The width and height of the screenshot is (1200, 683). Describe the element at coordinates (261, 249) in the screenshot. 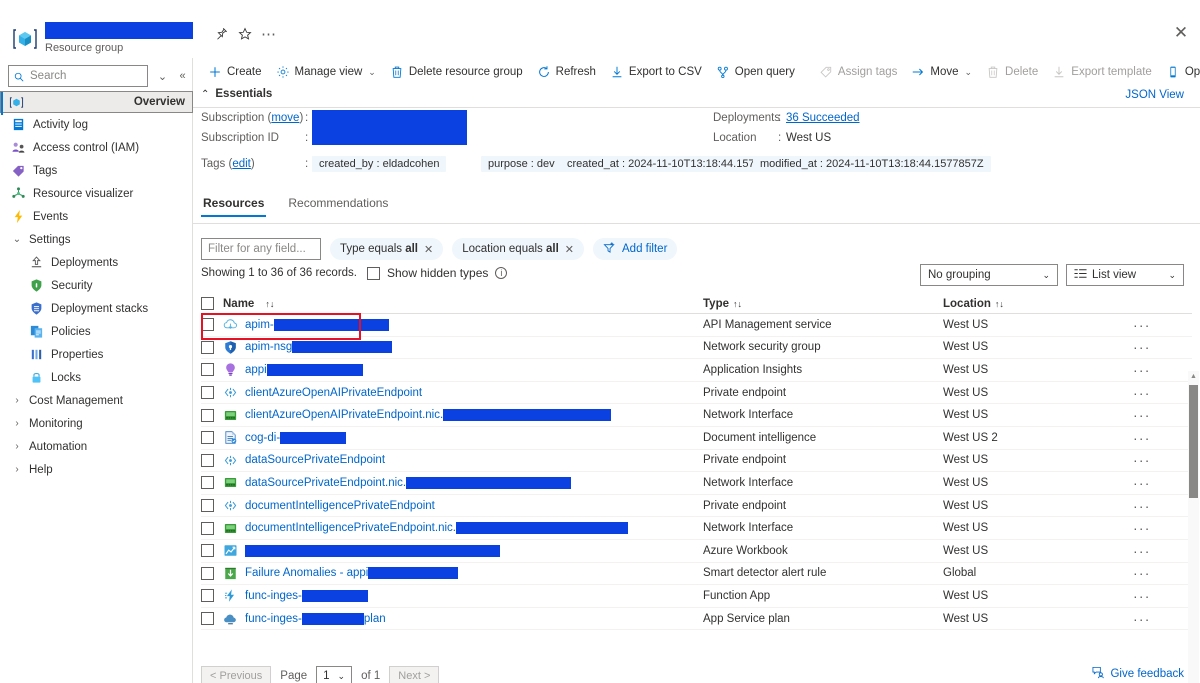

I see `filter-input` at that location.